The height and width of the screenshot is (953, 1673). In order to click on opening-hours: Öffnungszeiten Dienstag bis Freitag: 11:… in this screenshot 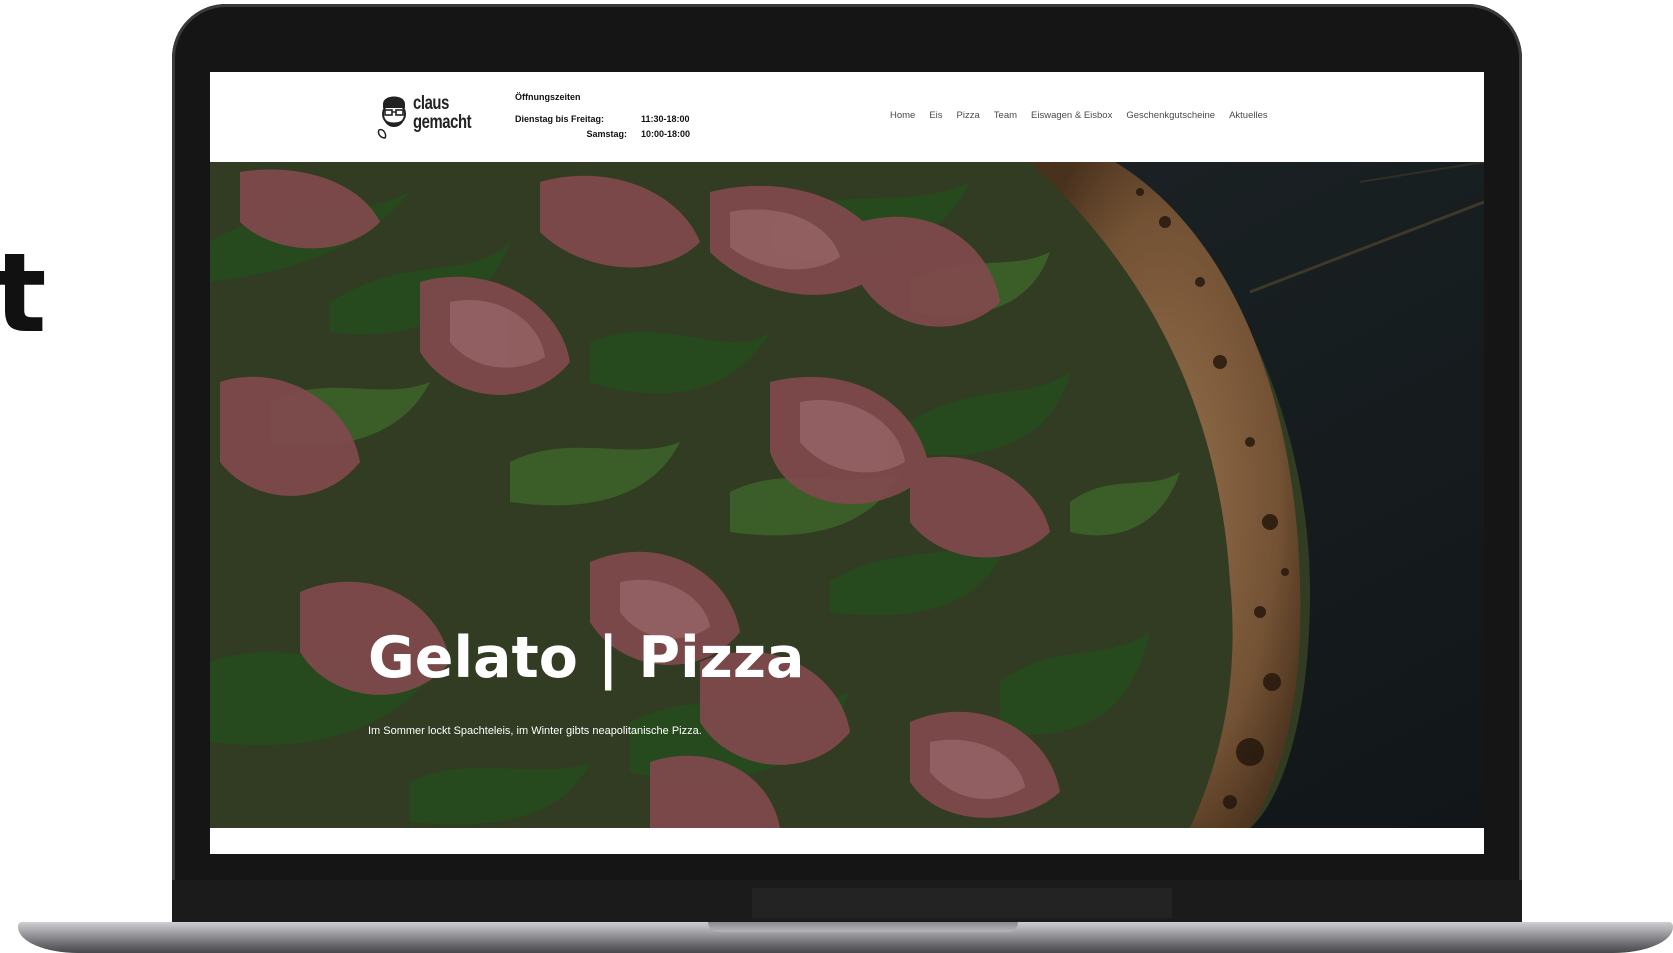, I will do `click(602, 116)`.